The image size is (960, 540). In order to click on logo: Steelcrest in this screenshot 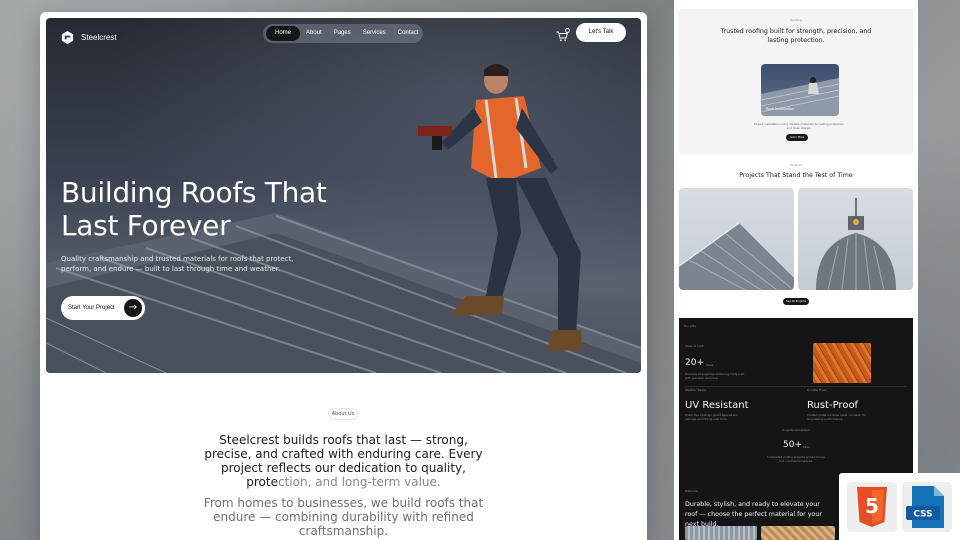, I will do `click(88, 37)`.